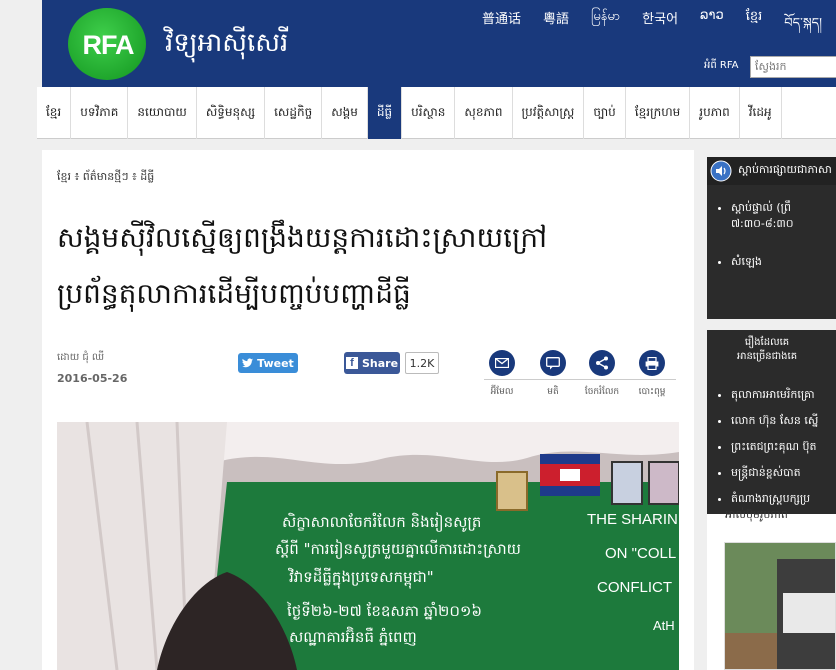 This screenshot has width=836, height=670. Describe the element at coordinates (803, 26) in the screenshot. I see `lang-tibetan: བོད་སྐད།` at that location.